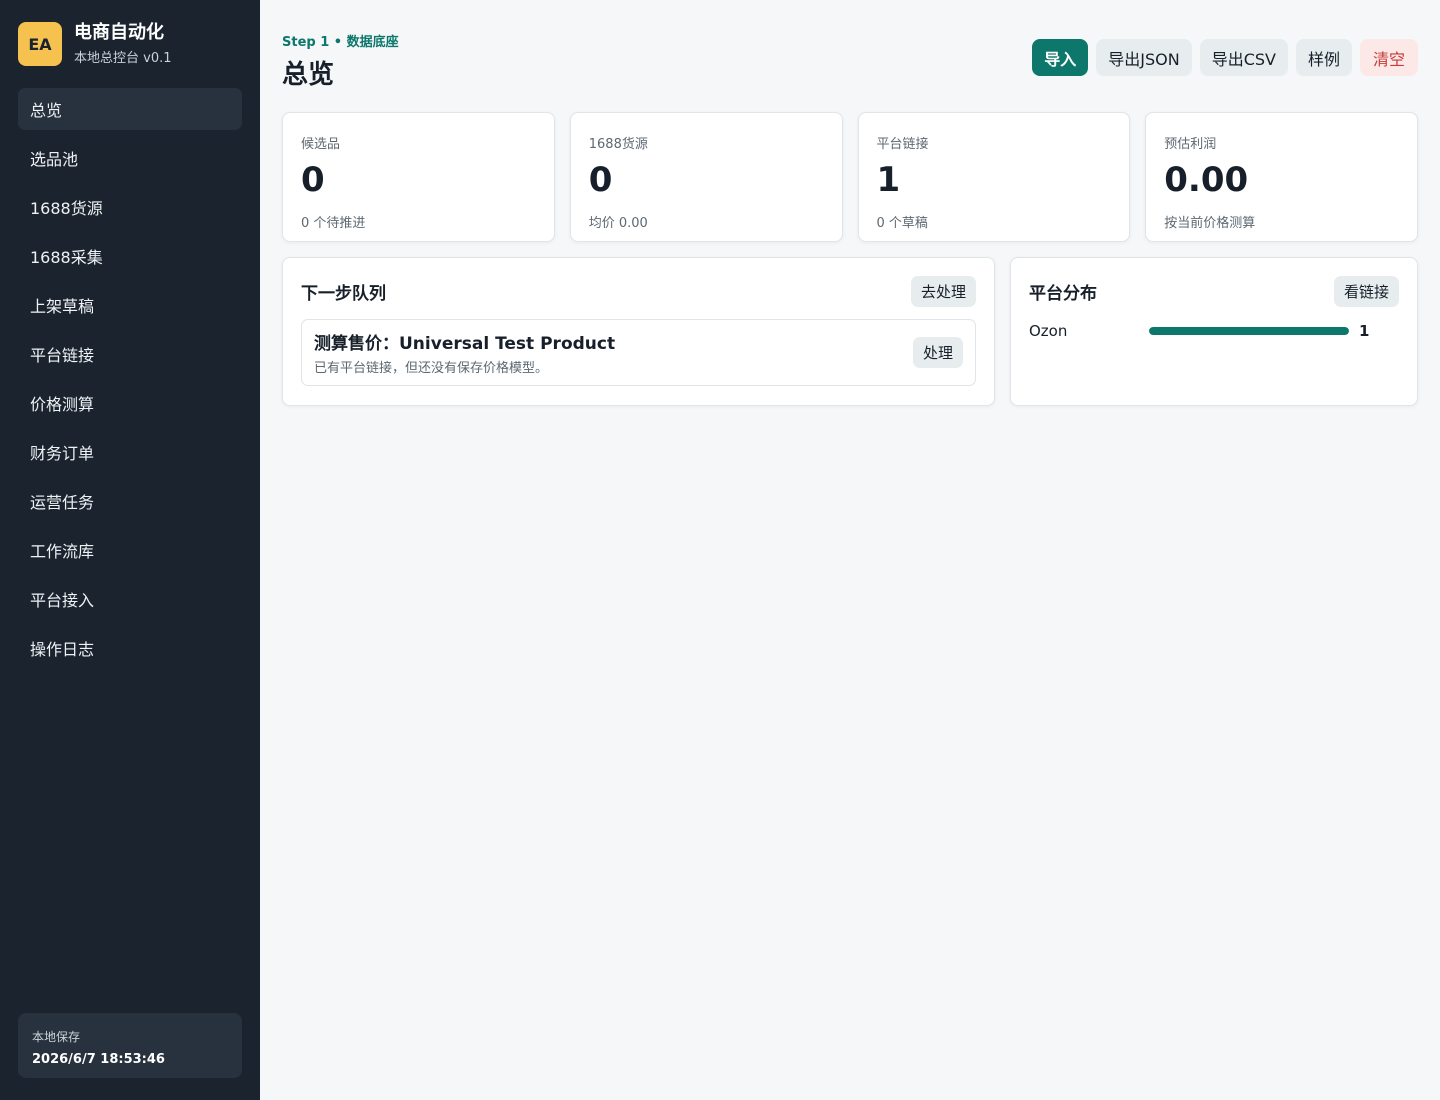 Image resolution: width=1440 pixels, height=1100 pixels. What do you see at coordinates (119, 33) in the screenshot?
I see `brand-title: 电商自动化` at bounding box center [119, 33].